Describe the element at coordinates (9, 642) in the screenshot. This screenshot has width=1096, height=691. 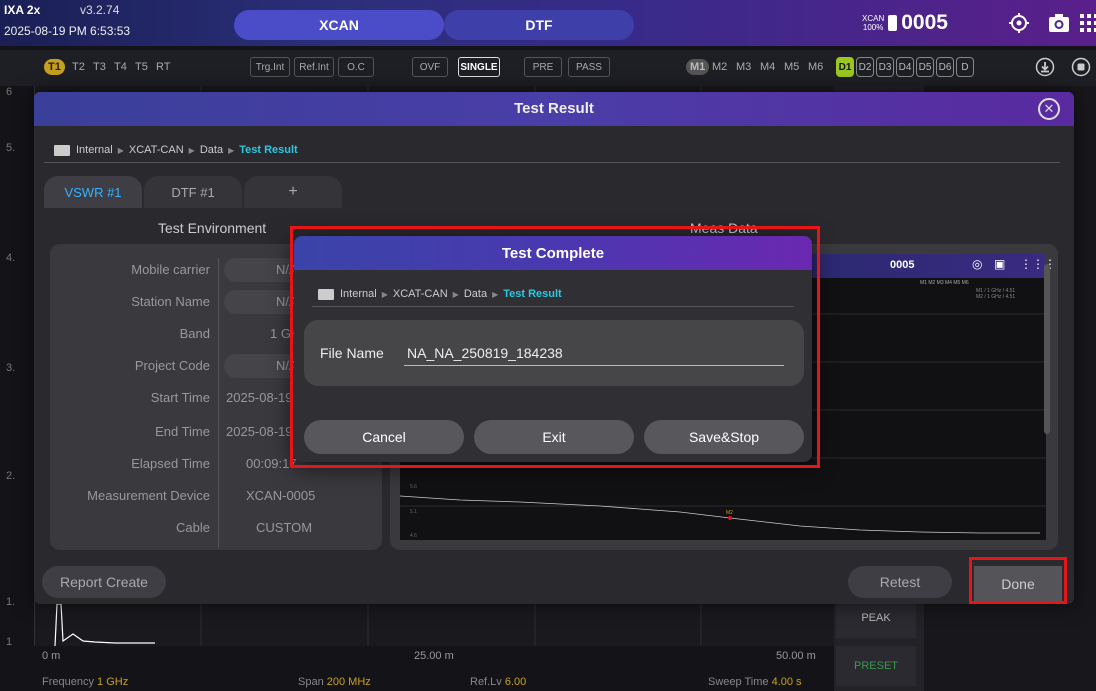
I see `bg-y-tick-6: 1` at that location.